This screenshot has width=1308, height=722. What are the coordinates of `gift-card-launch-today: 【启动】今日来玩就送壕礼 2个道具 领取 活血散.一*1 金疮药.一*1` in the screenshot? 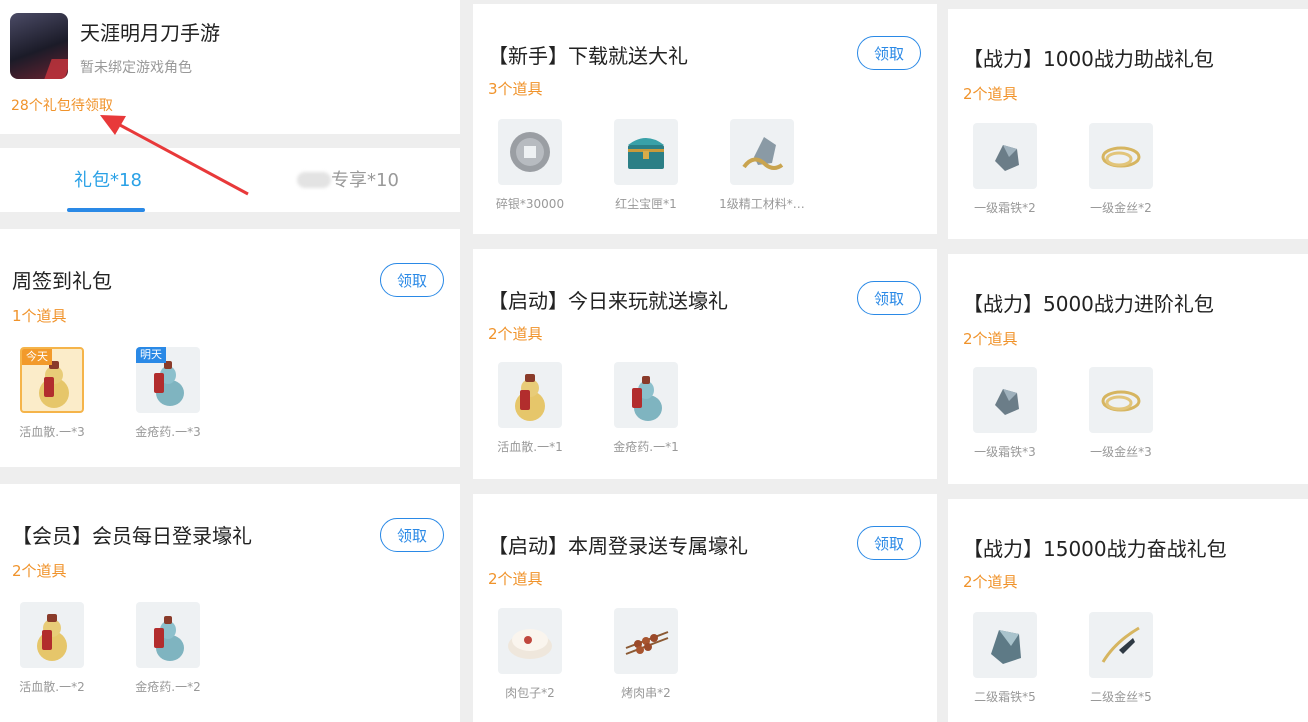 It's located at (705, 364).